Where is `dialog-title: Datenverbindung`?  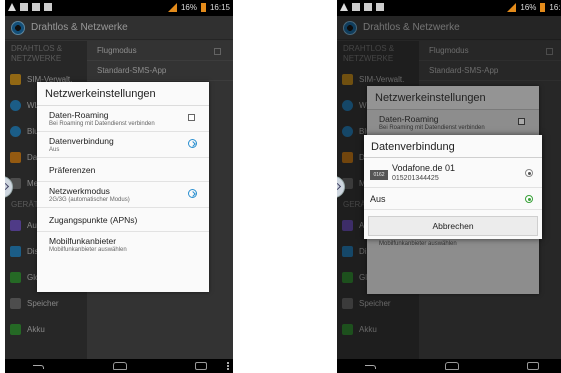
dialog-title: Datenverbindung is located at coordinates (453, 146).